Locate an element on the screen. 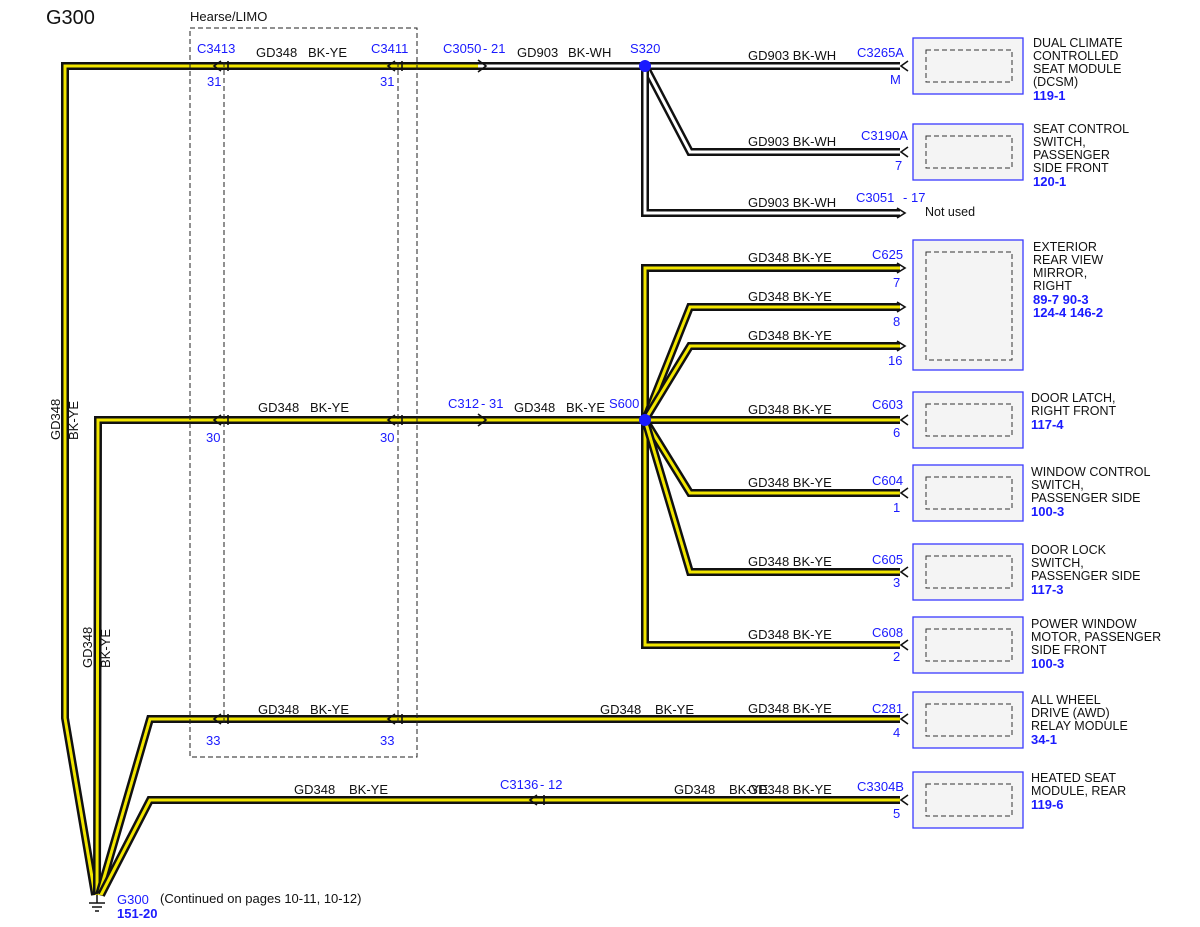  component-name-line: REAR VIEW is located at coordinates (1068, 260).